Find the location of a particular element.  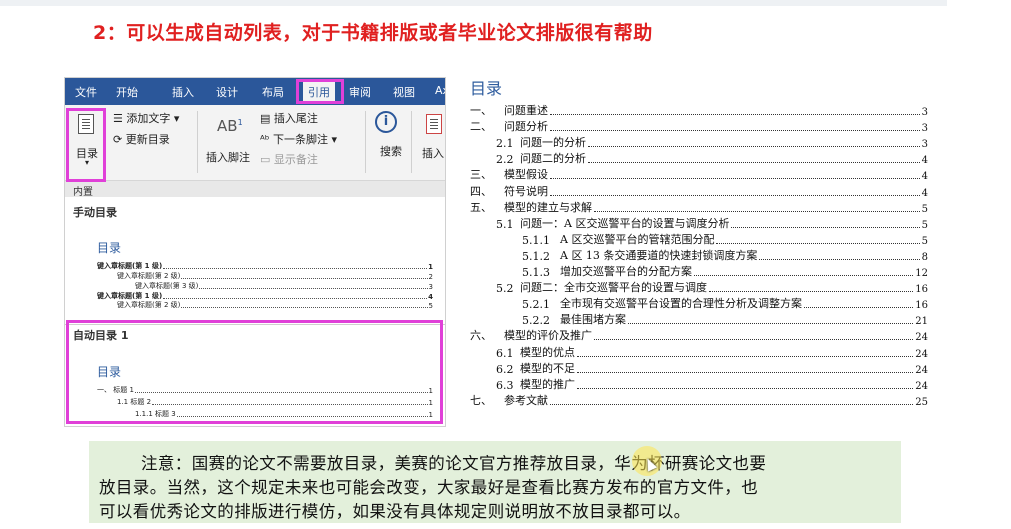

toc-entry-text: 模型的优点 is located at coordinates (547, 352).